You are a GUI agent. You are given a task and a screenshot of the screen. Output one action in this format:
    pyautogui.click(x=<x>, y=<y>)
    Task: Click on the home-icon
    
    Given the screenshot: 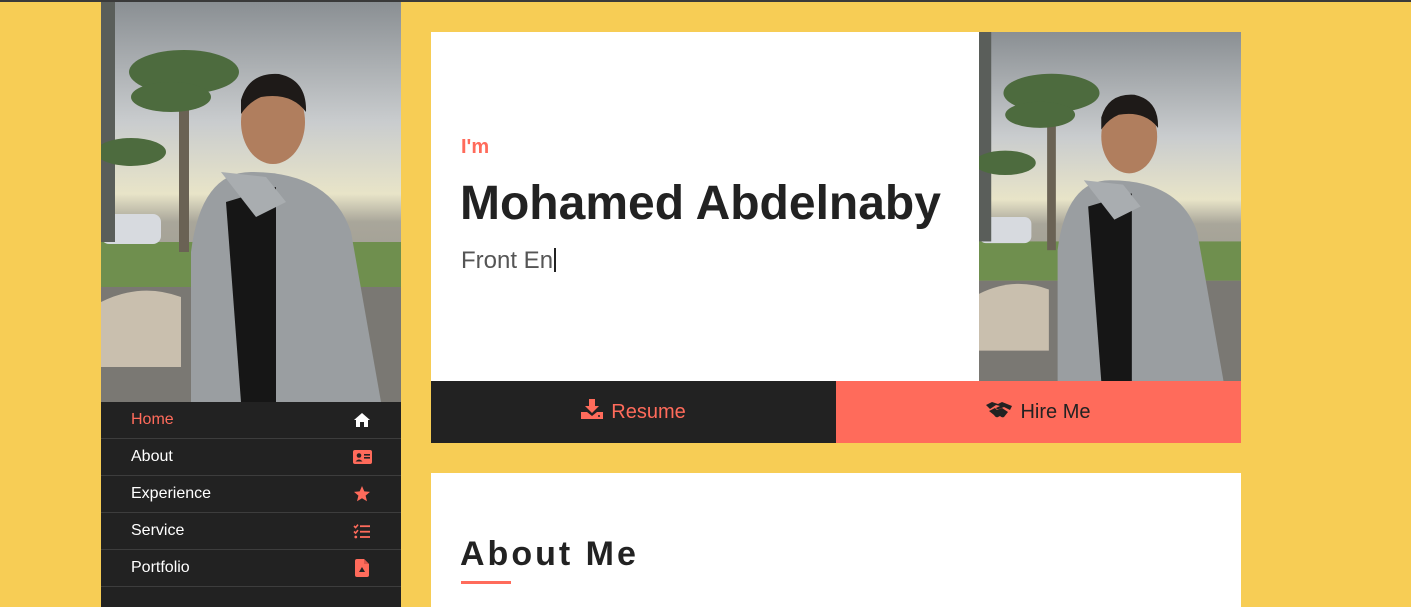 What is the action you would take?
    pyautogui.click(x=362, y=420)
    